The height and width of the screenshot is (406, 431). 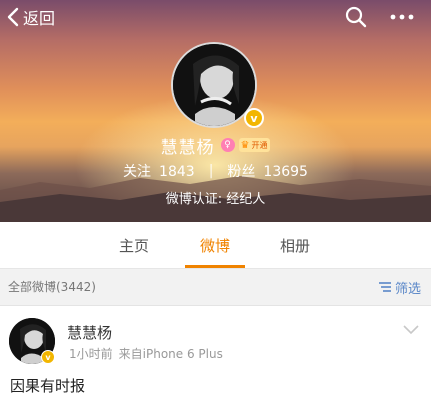 What do you see at coordinates (89, 332) in the screenshot?
I see `post-author: 慧慧杨` at bounding box center [89, 332].